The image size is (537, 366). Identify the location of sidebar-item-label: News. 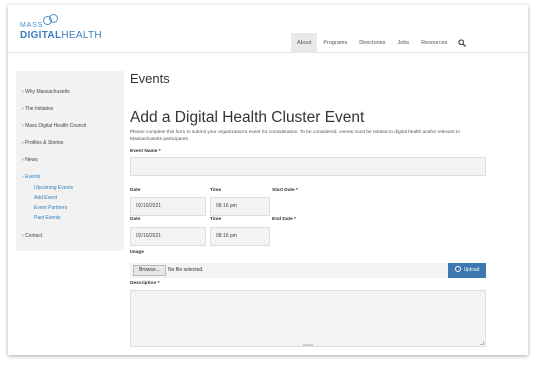
(31, 160).